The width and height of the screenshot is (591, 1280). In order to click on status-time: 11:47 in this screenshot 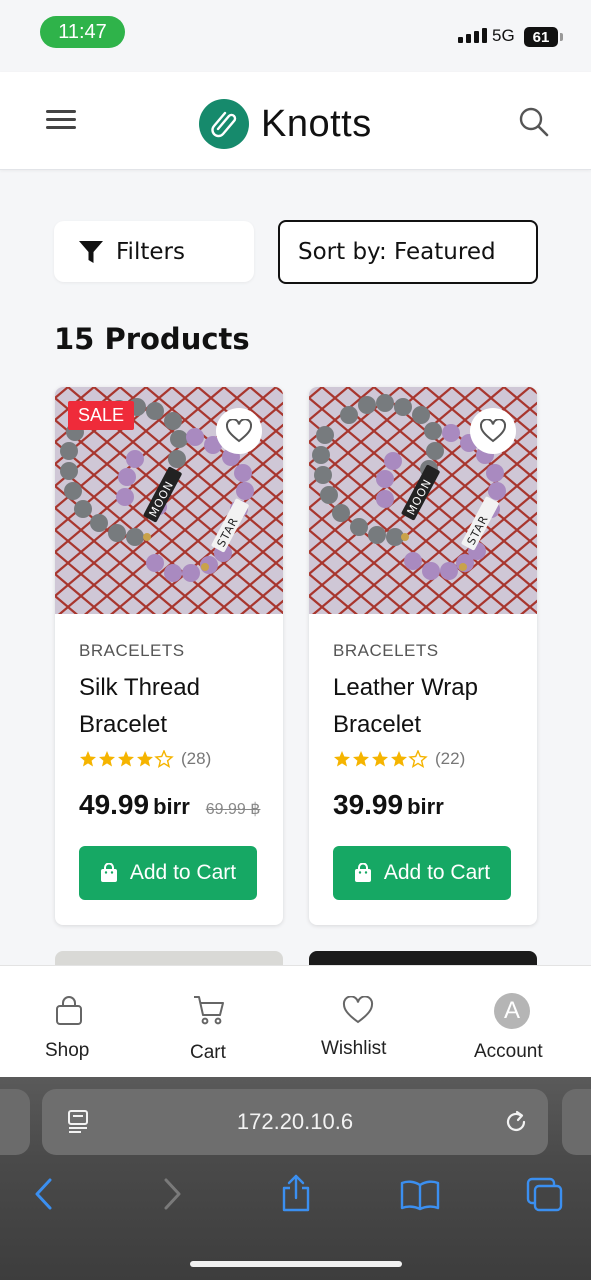, I will do `click(82, 32)`.